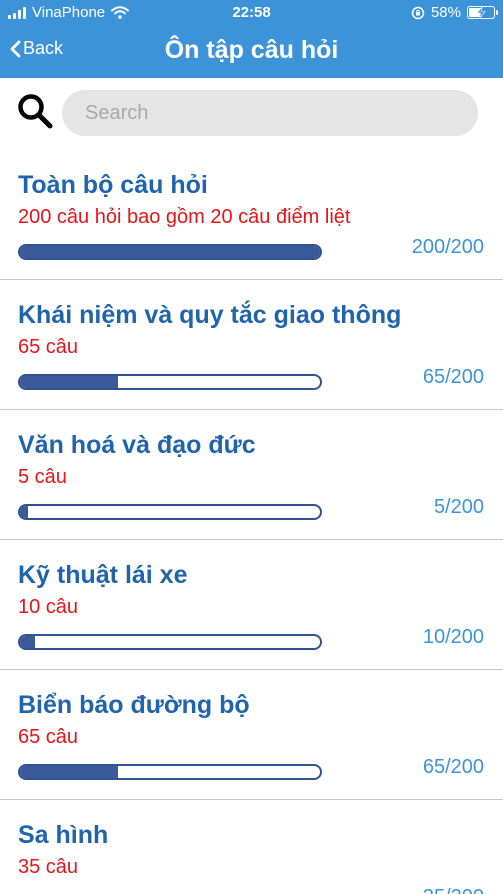 This screenshot has width=503, height=894. I want to click on status-right: 58%, so click(454, 12).